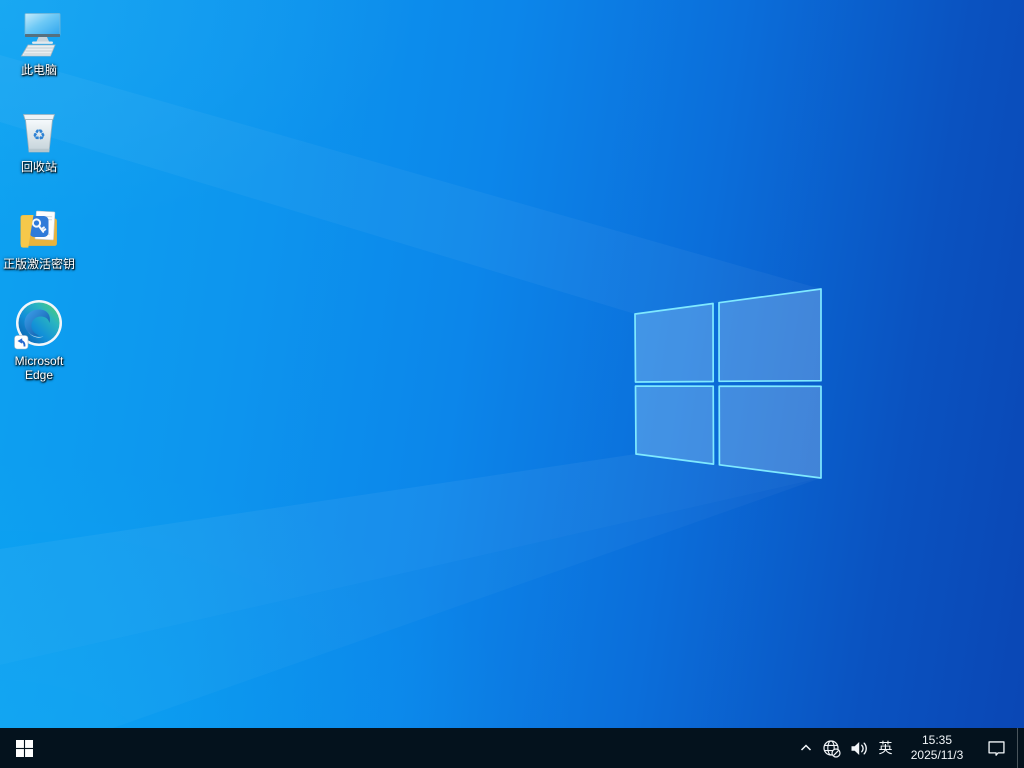 The height and width of the screenshot is (768, 1024). What do you see at coordinates (39, 228) in the screenshot?
I see `key-folder-icon` at bounding box center [39, 228].